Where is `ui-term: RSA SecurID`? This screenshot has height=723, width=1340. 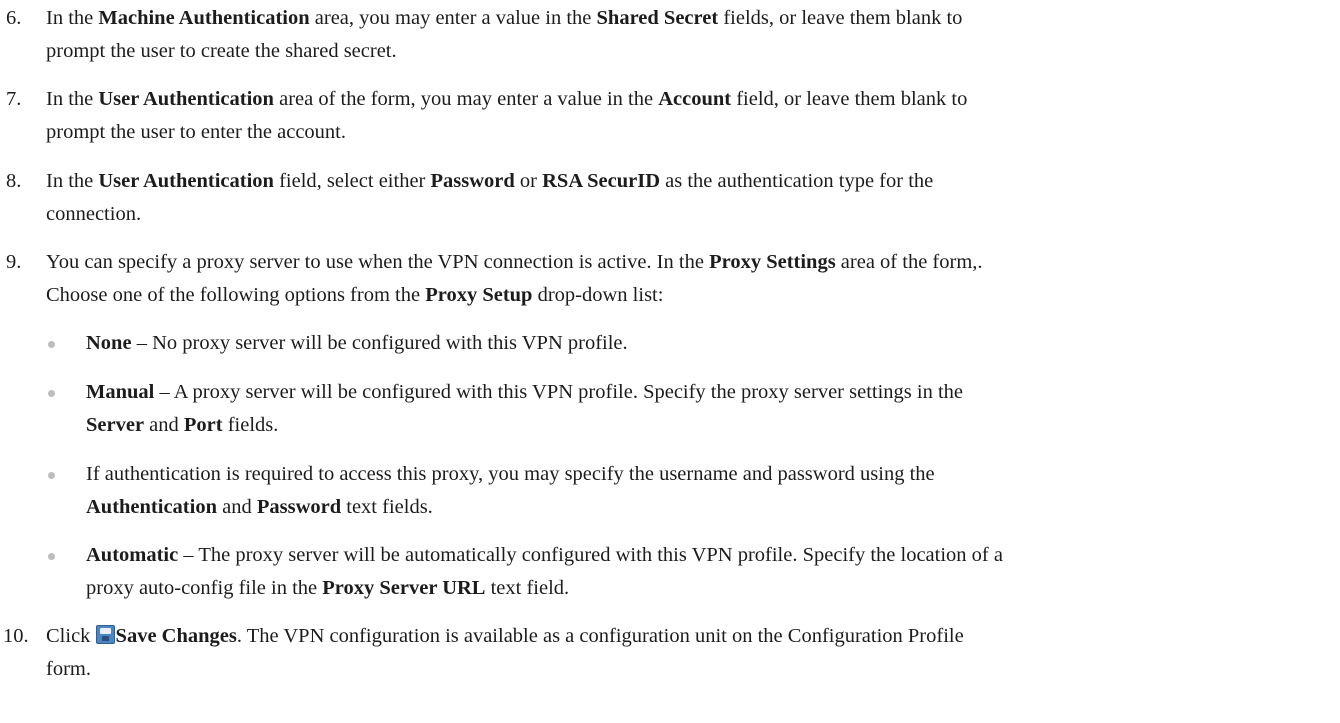
ui-term: RSA SecurID is located at coordinates (601, 181).